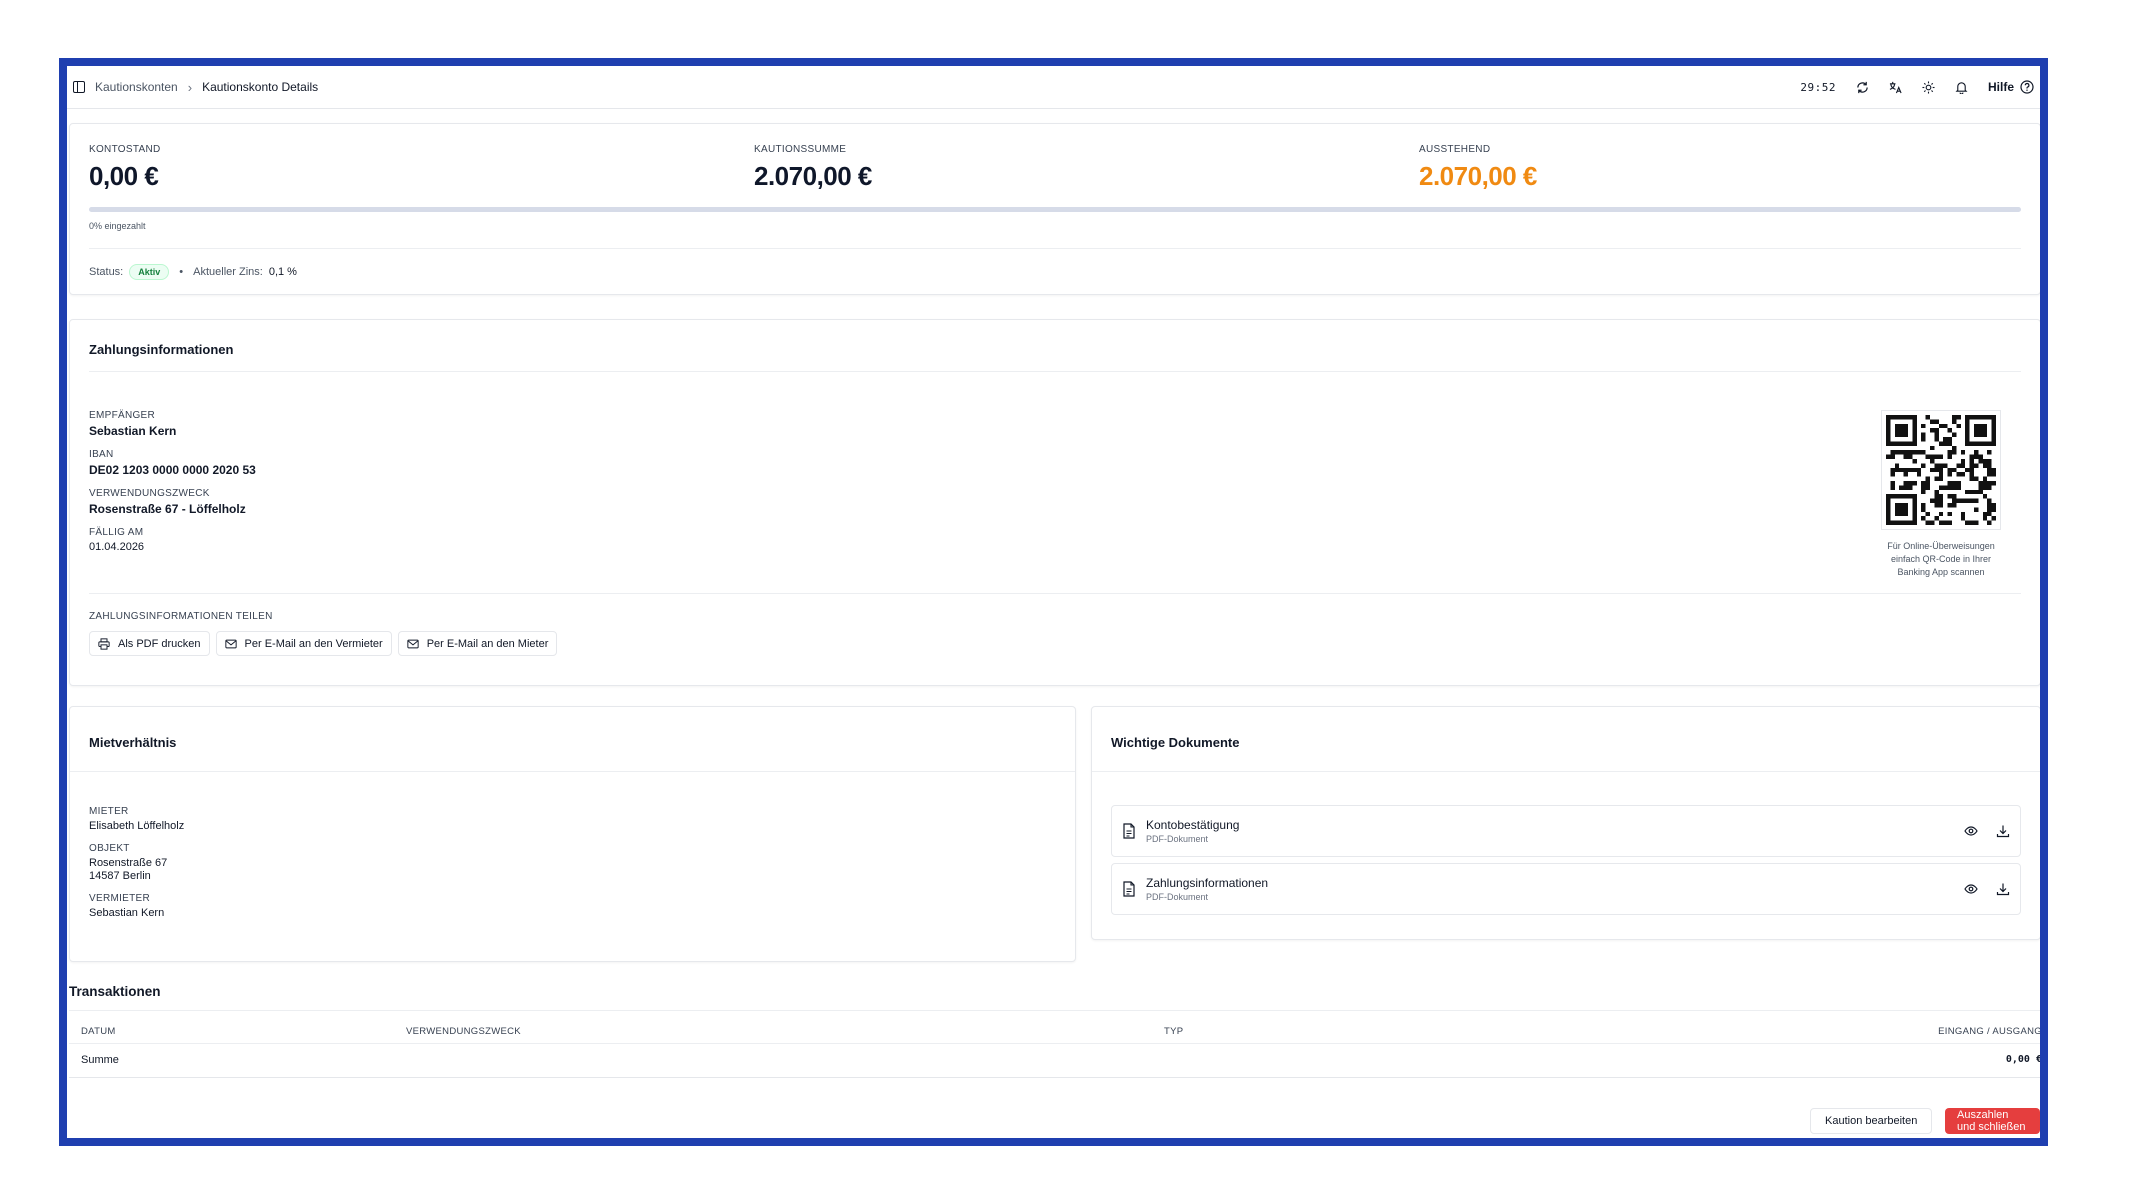 The image size is (2141, 1190). I want to click on objekt-line2: 14587 Berlin, so click(120, 876).